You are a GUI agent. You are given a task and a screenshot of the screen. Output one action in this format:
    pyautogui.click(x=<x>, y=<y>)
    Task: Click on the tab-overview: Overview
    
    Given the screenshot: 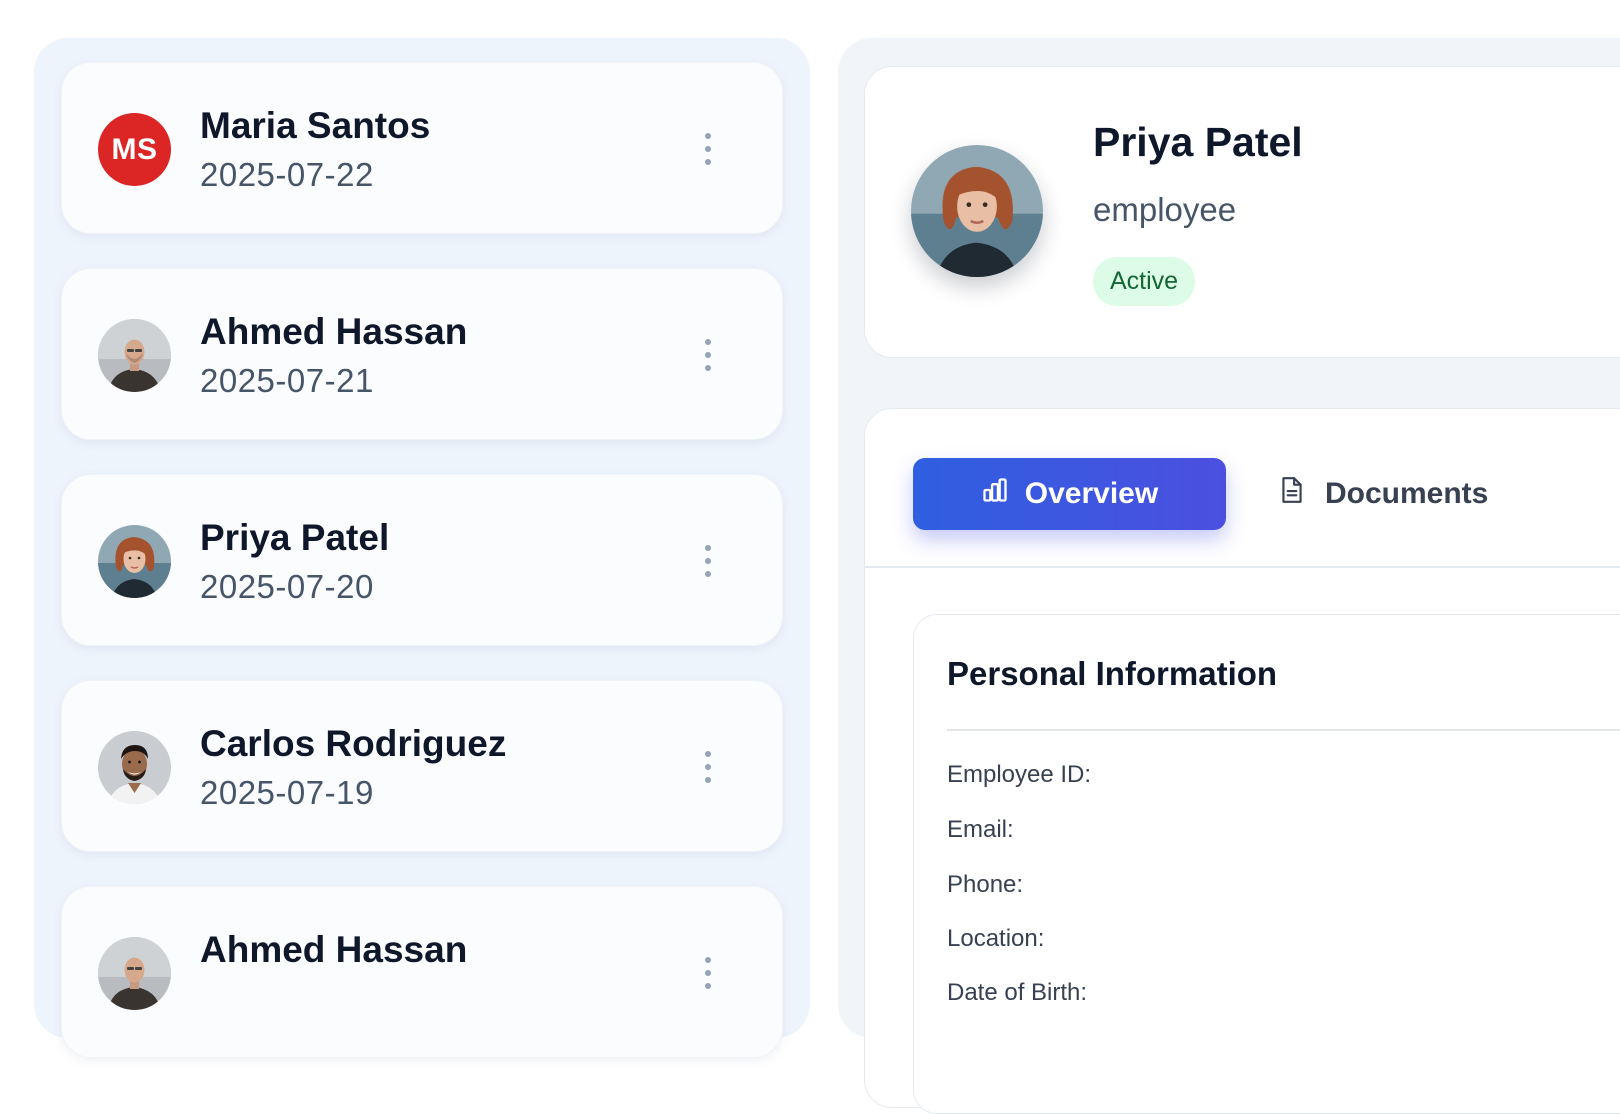 What is the action you would take?
    pyautogui.click(x=1069, y=494)
    